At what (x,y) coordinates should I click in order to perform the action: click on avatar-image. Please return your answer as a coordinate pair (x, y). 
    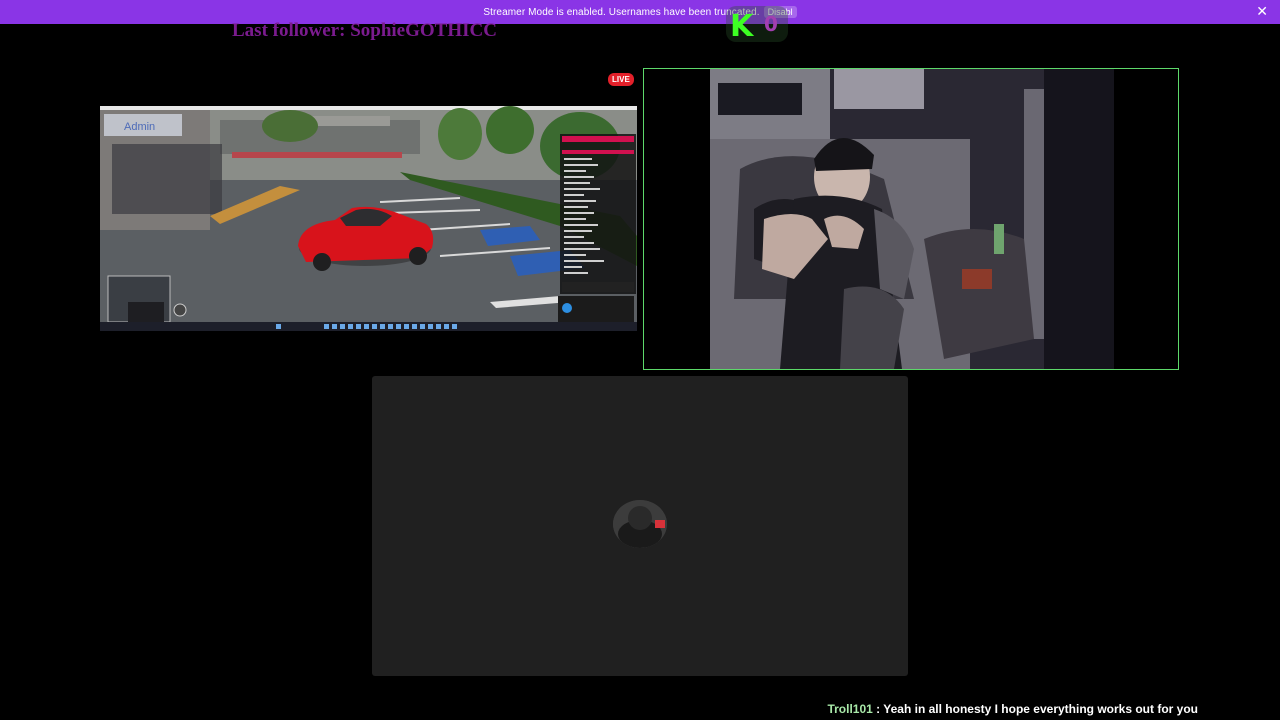
    Looking at the image, I should click on (640, 524).